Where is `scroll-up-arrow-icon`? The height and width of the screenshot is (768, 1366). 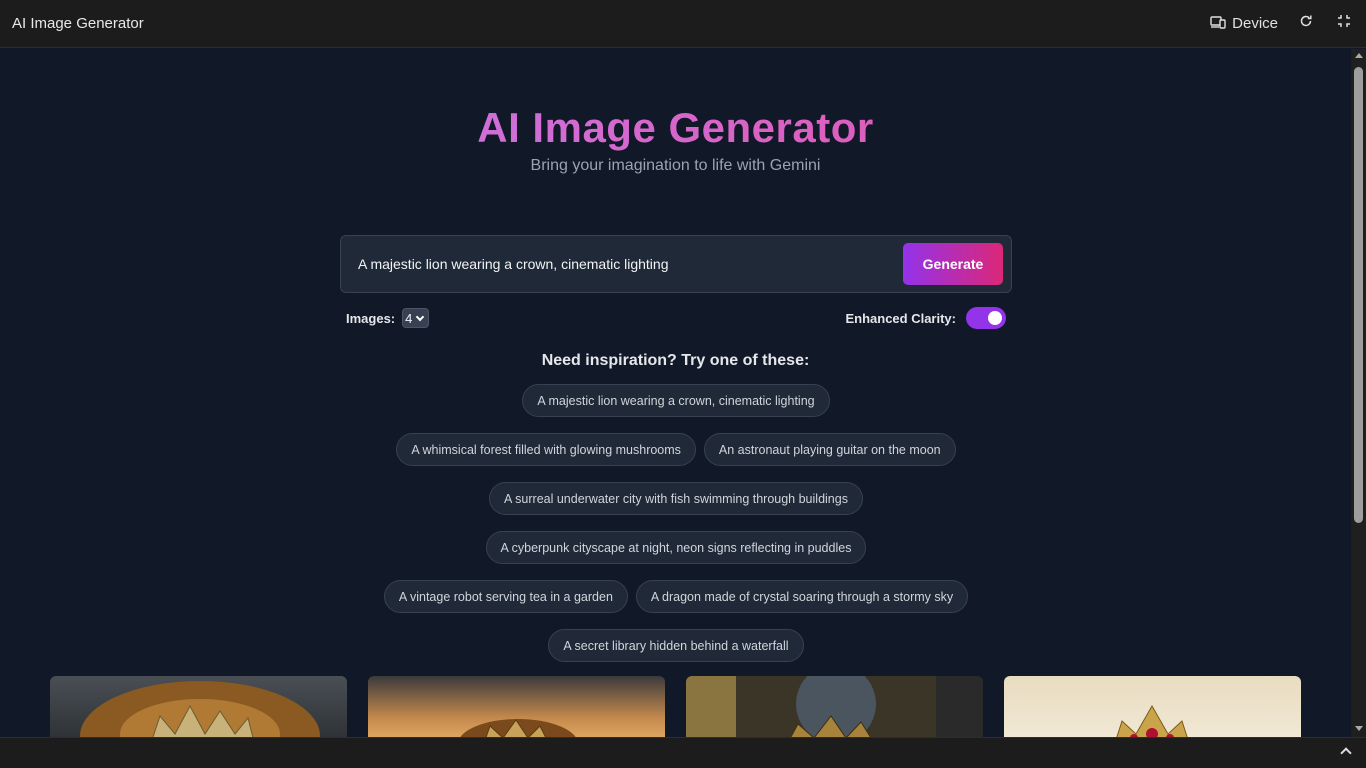
scroll-up-arrow-icon is located at coordinates (1359, 55).